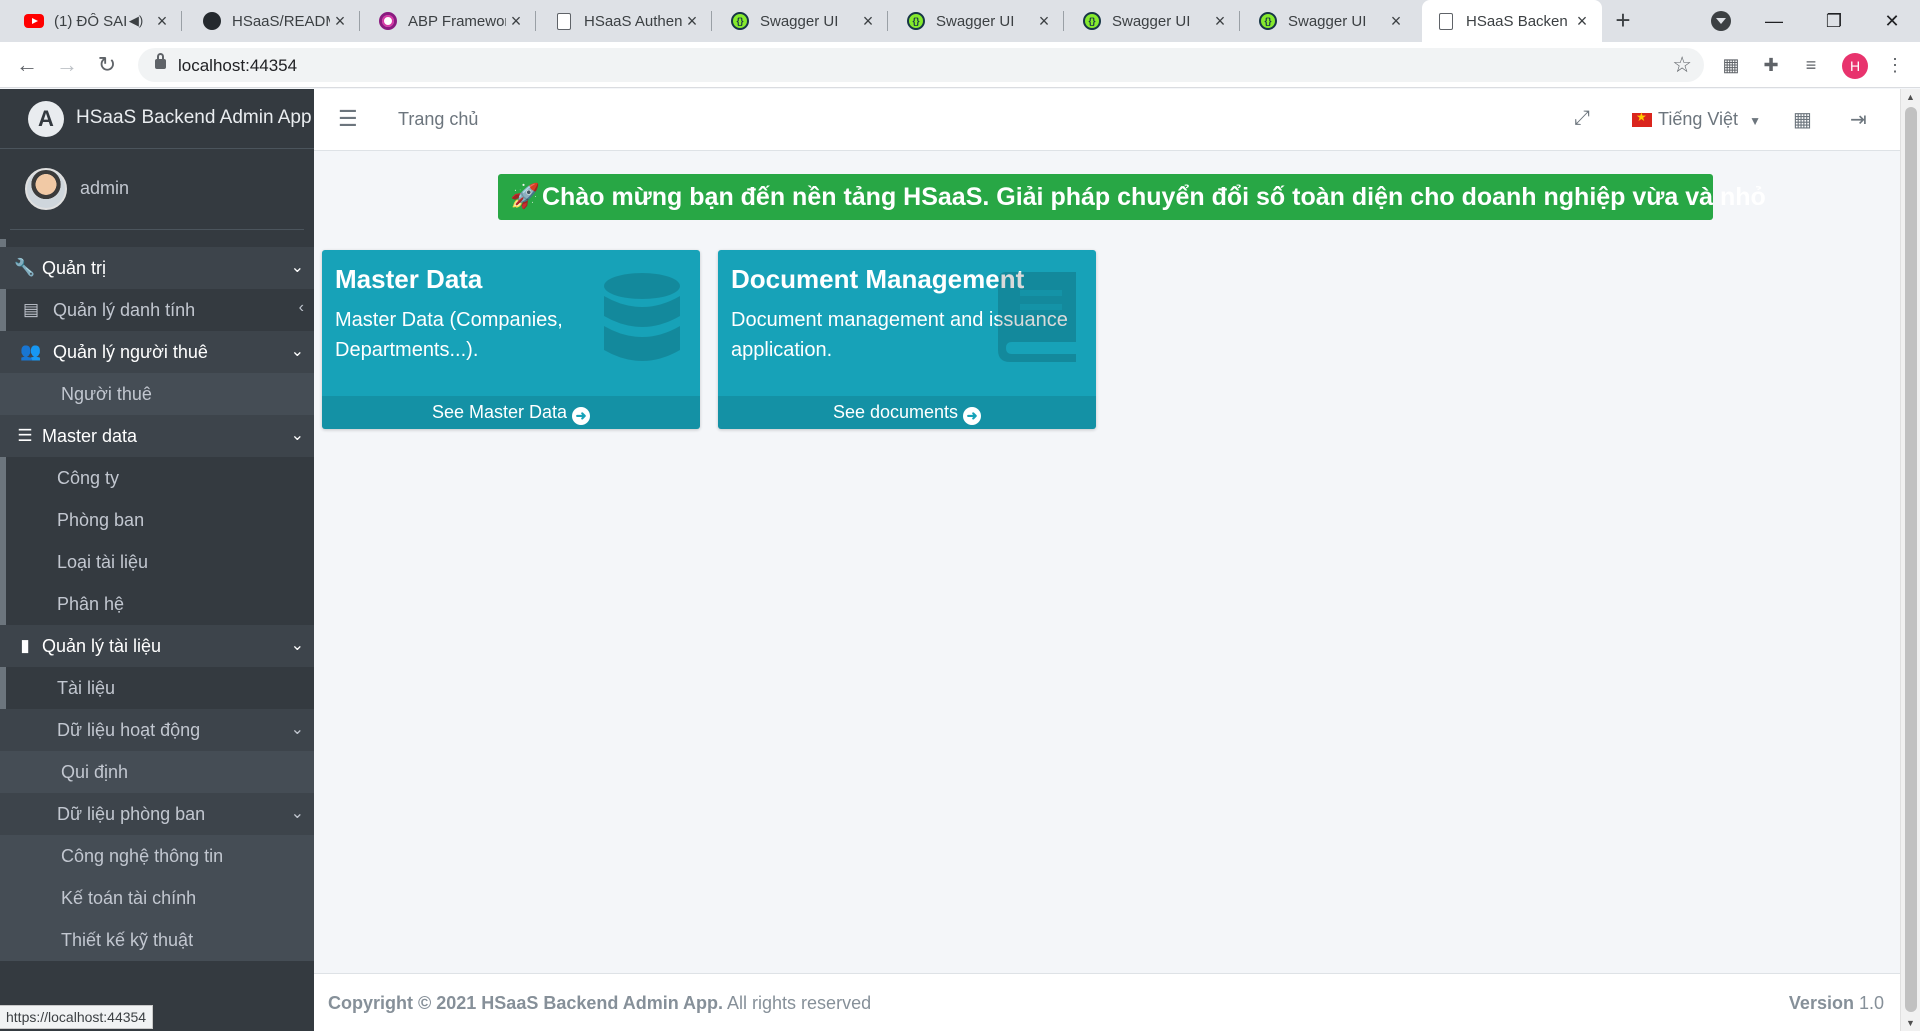  Describe the element at coordinates (88, 477) in the screenshot. I see `sidebar-item-label: Công ty` at that location.